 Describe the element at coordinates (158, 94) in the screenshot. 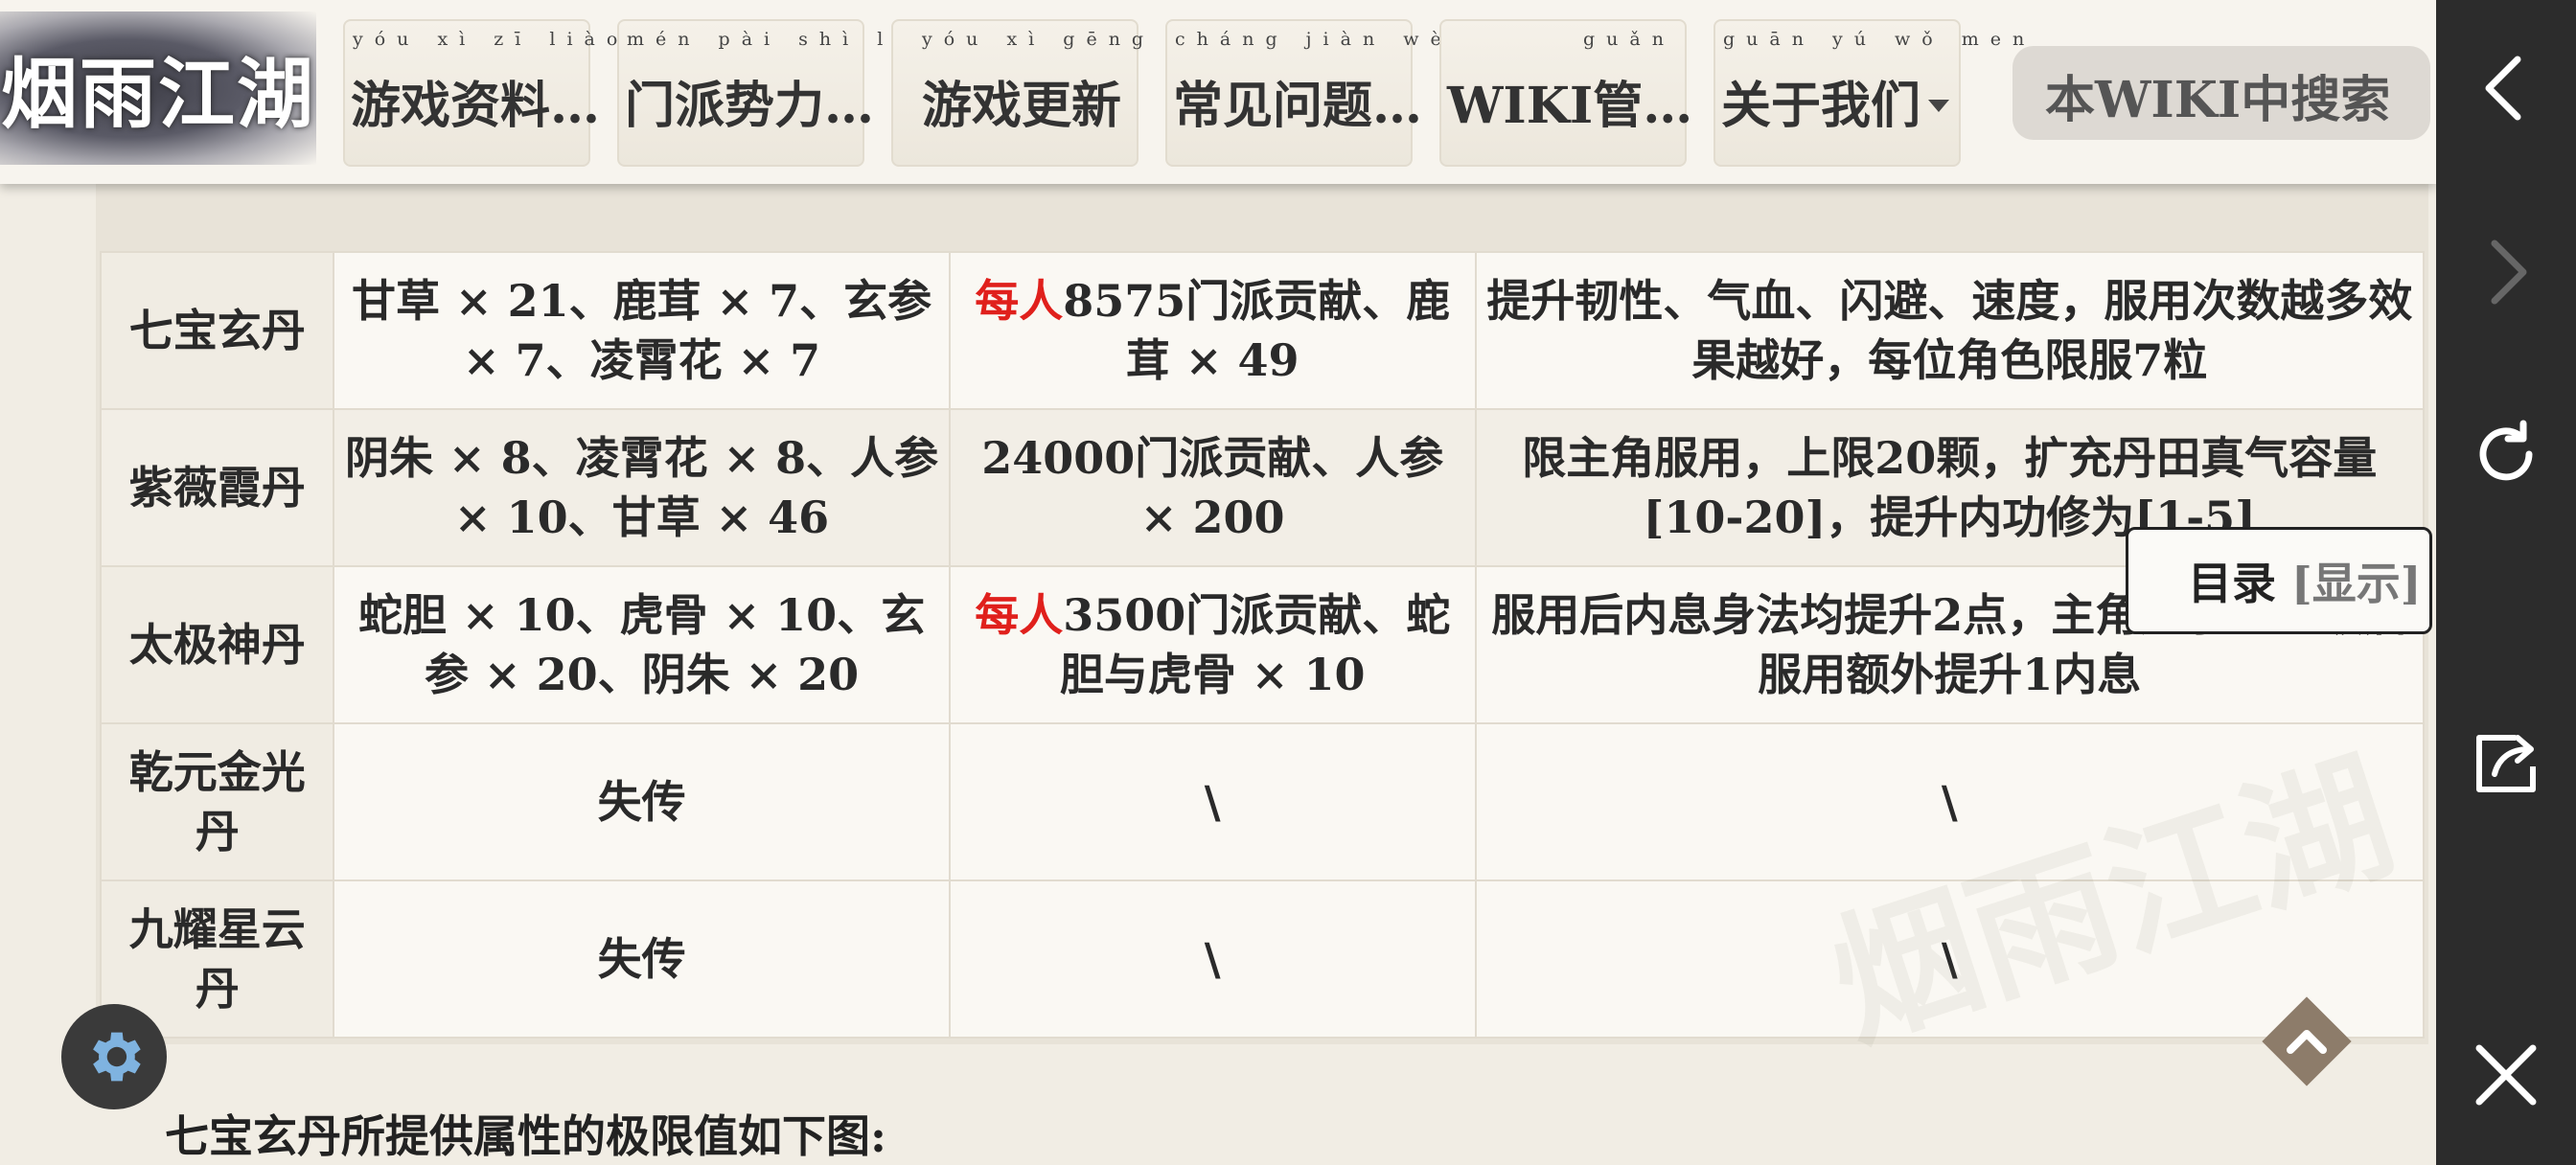

I see `logo-text: 烟雨江湖` at that location.